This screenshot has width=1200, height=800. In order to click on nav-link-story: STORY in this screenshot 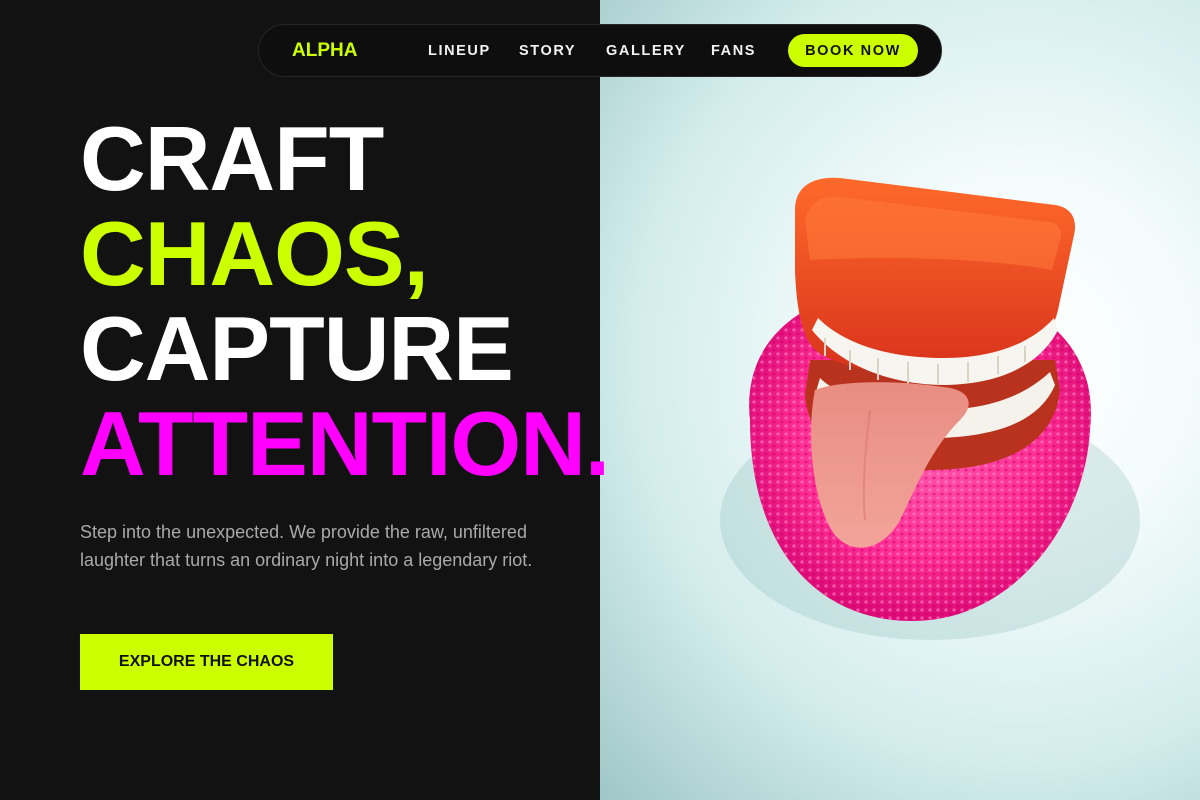, I will do `click(547, 51)`.